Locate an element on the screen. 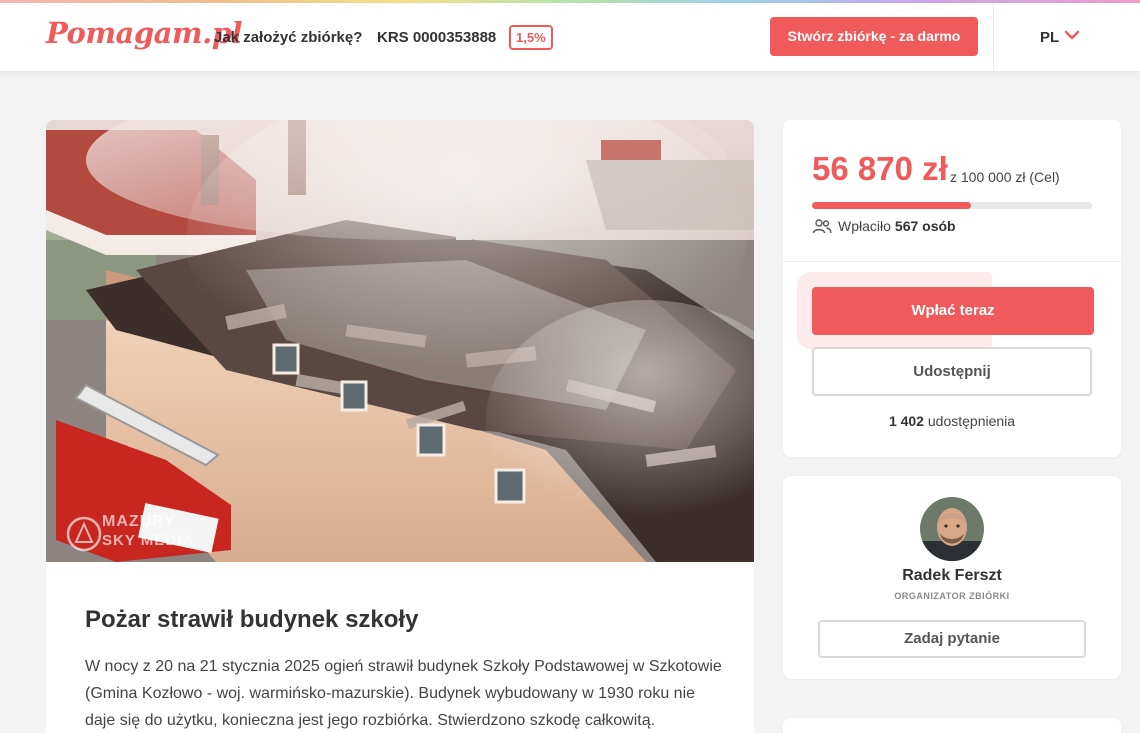  campaign-title: Pożar strawił budynek szkoły is located at coordinates (252, 619).